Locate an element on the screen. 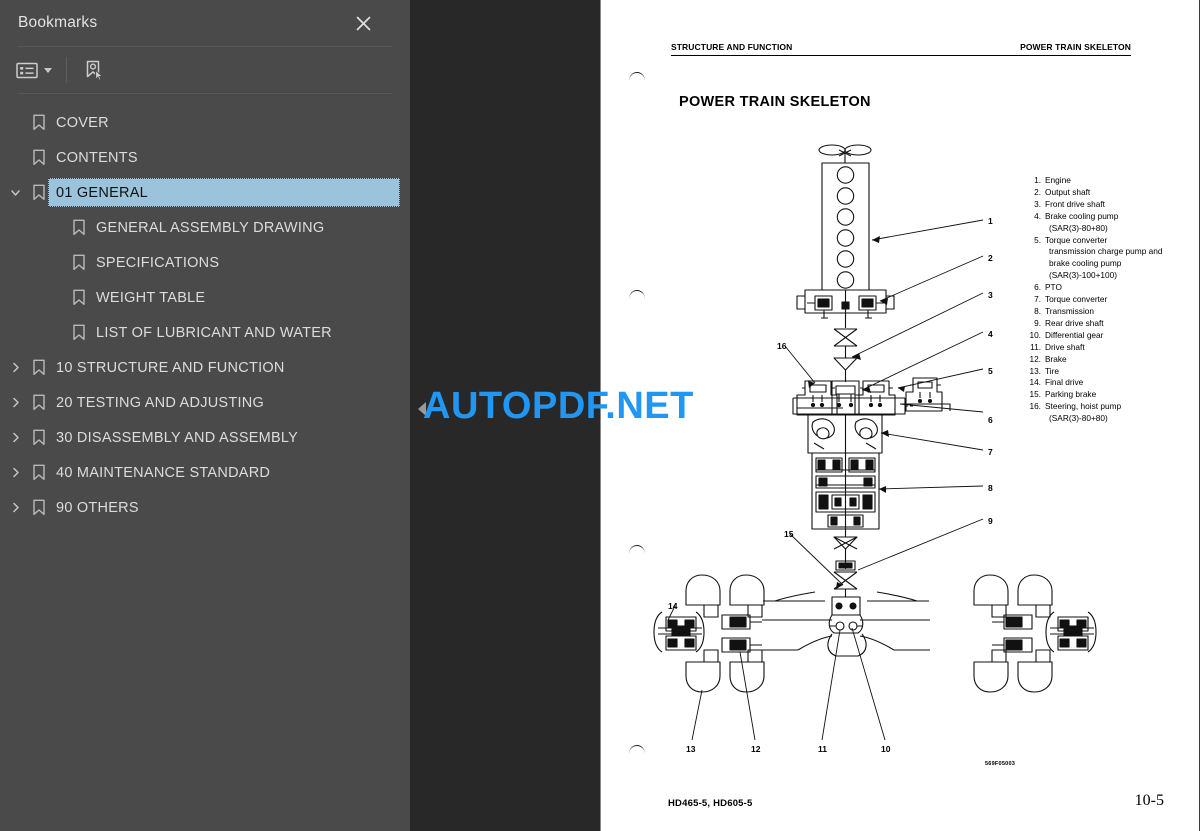 This screenshot has height=831, width=1200. diagram-callout: 15 is located at coordinates (789, 534).